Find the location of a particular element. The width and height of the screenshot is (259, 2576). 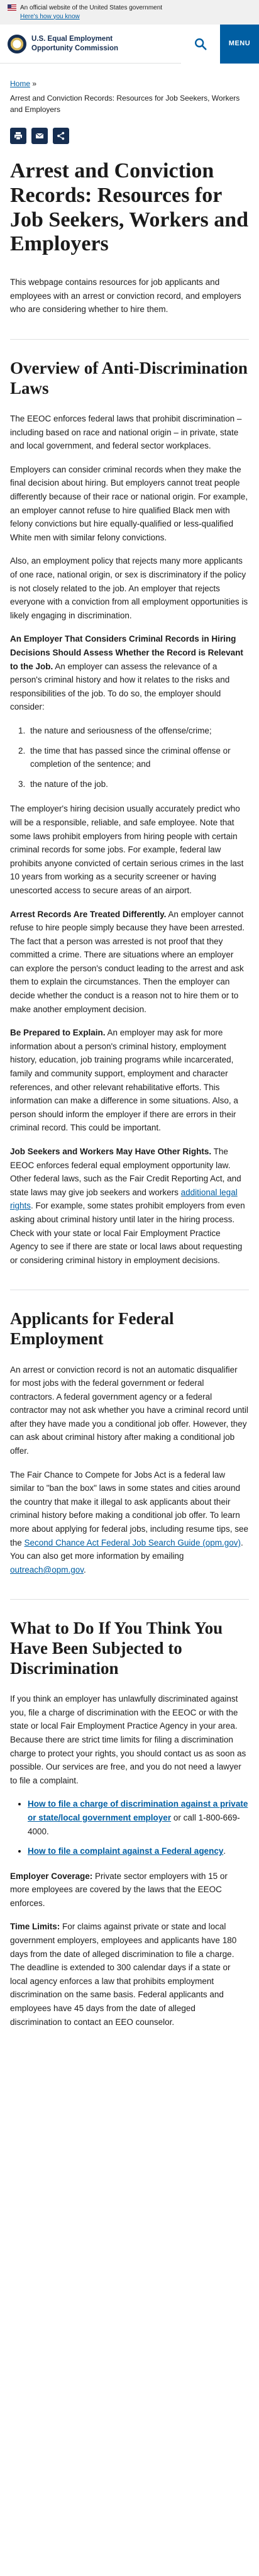

eeoc-seal-icon is located at coordinates (17, 44).